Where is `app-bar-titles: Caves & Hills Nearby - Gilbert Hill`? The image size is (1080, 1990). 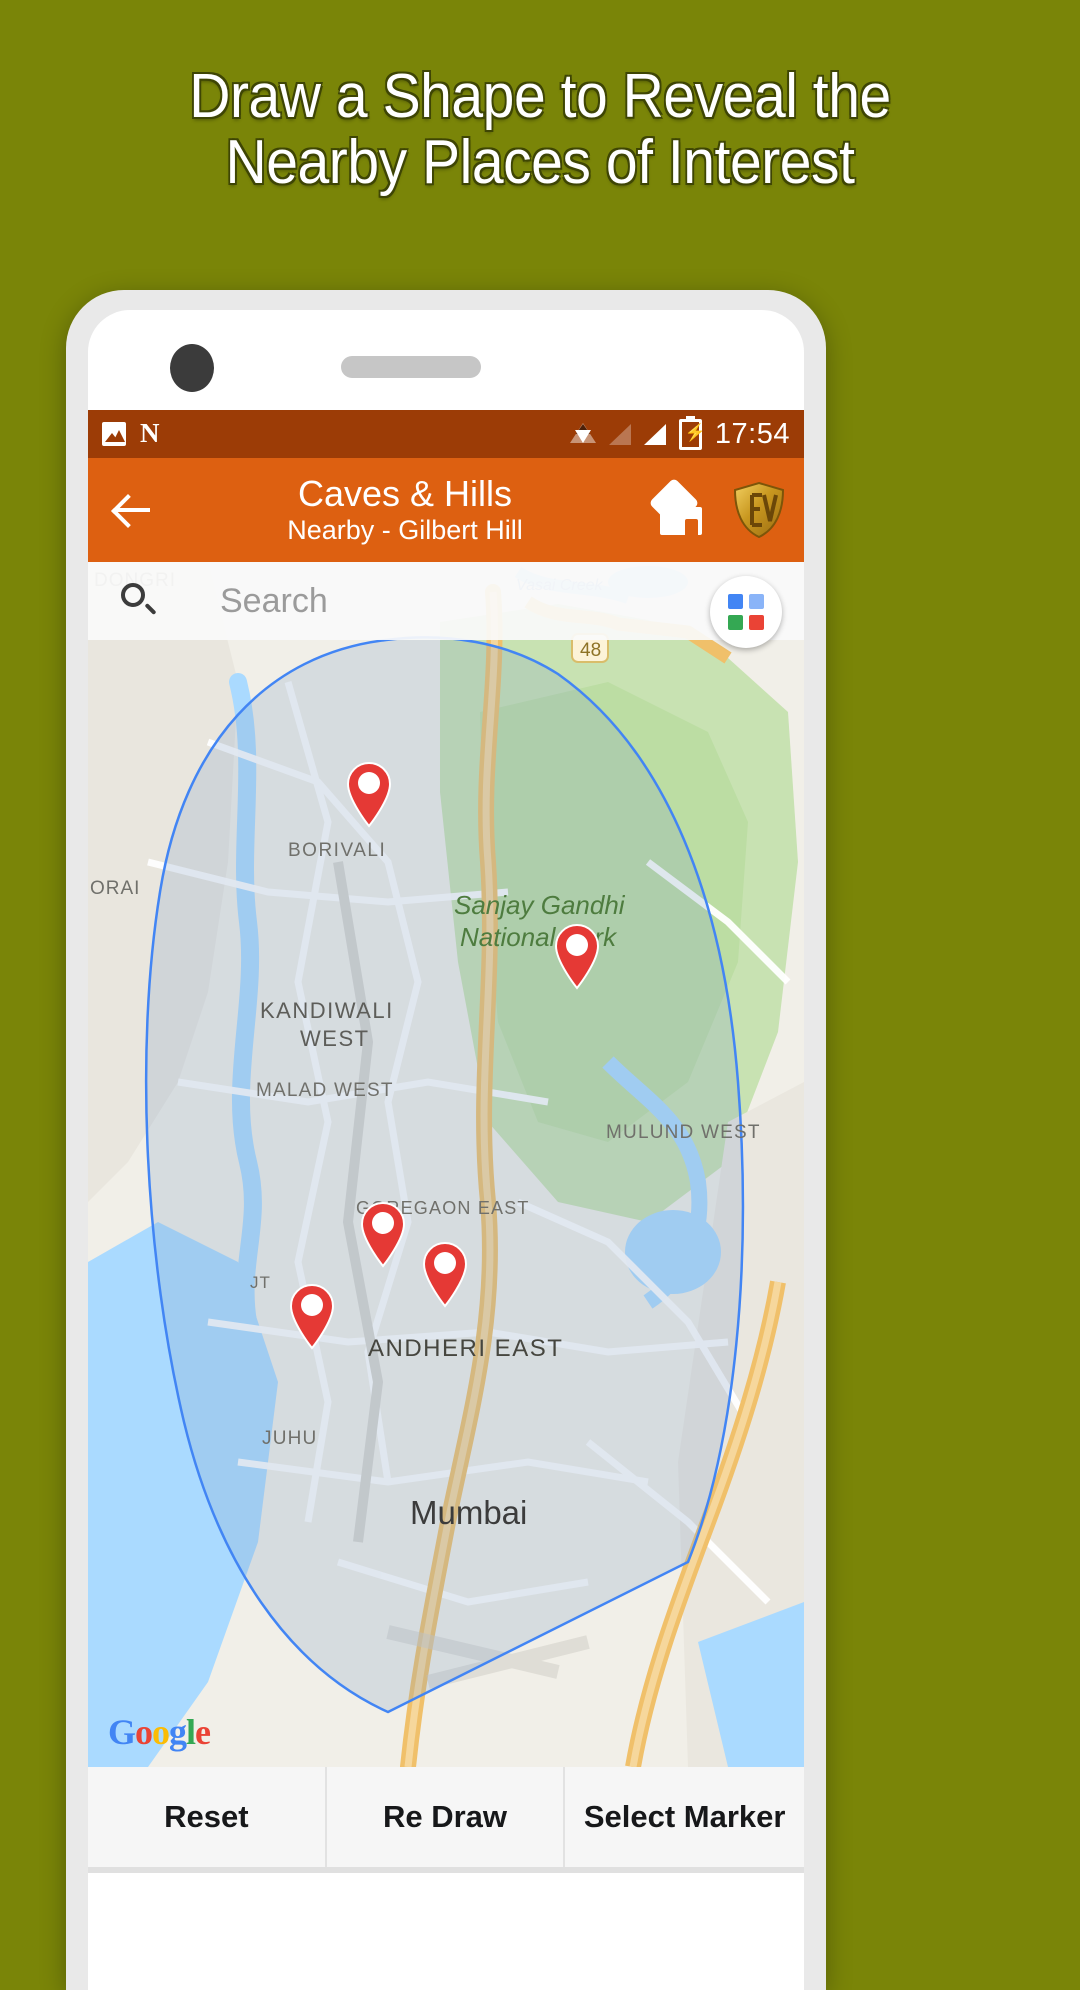
app-bar-titles: Caves & Hills Nearby - Gilbert Hill is located at coordinates (407, 510).